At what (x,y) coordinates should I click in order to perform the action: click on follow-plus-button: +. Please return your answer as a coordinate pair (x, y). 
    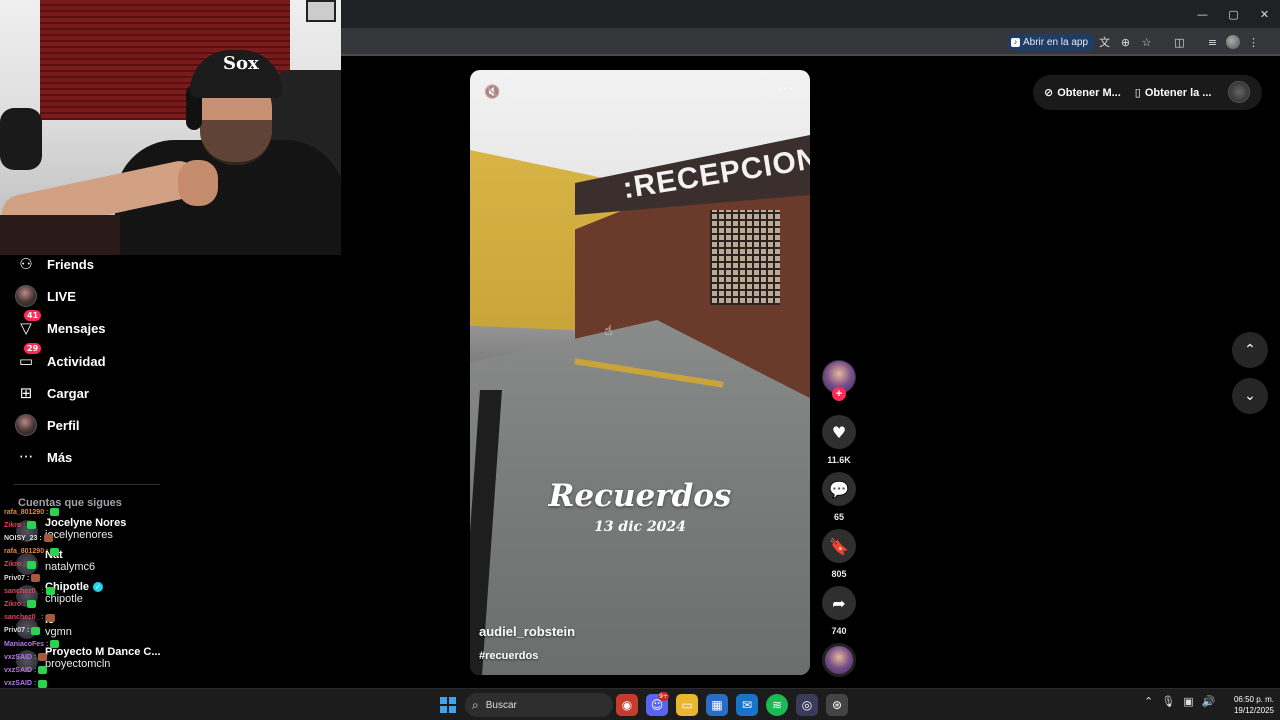
    Looking at the image, I should click on (839, 394).